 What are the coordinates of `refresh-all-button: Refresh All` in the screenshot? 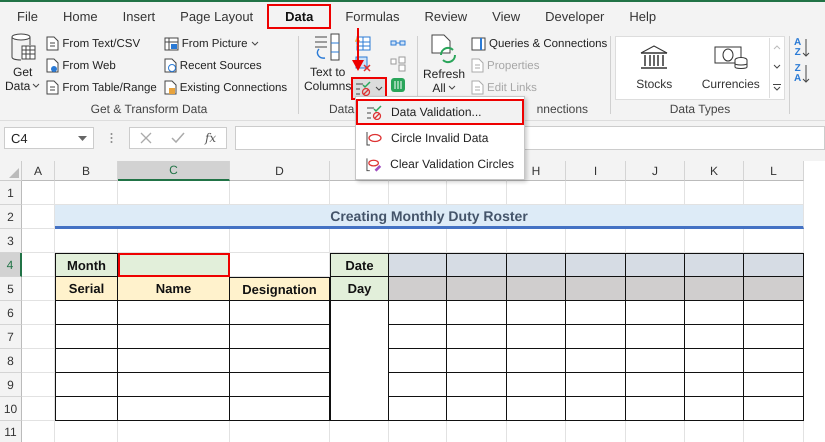 It's located at (444, 67).